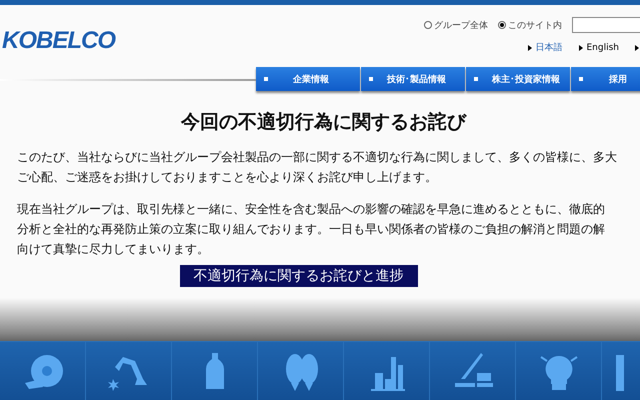 The width and height of the screenshot is (640, 400). I want to click on language-link: English, so click(602, 47).